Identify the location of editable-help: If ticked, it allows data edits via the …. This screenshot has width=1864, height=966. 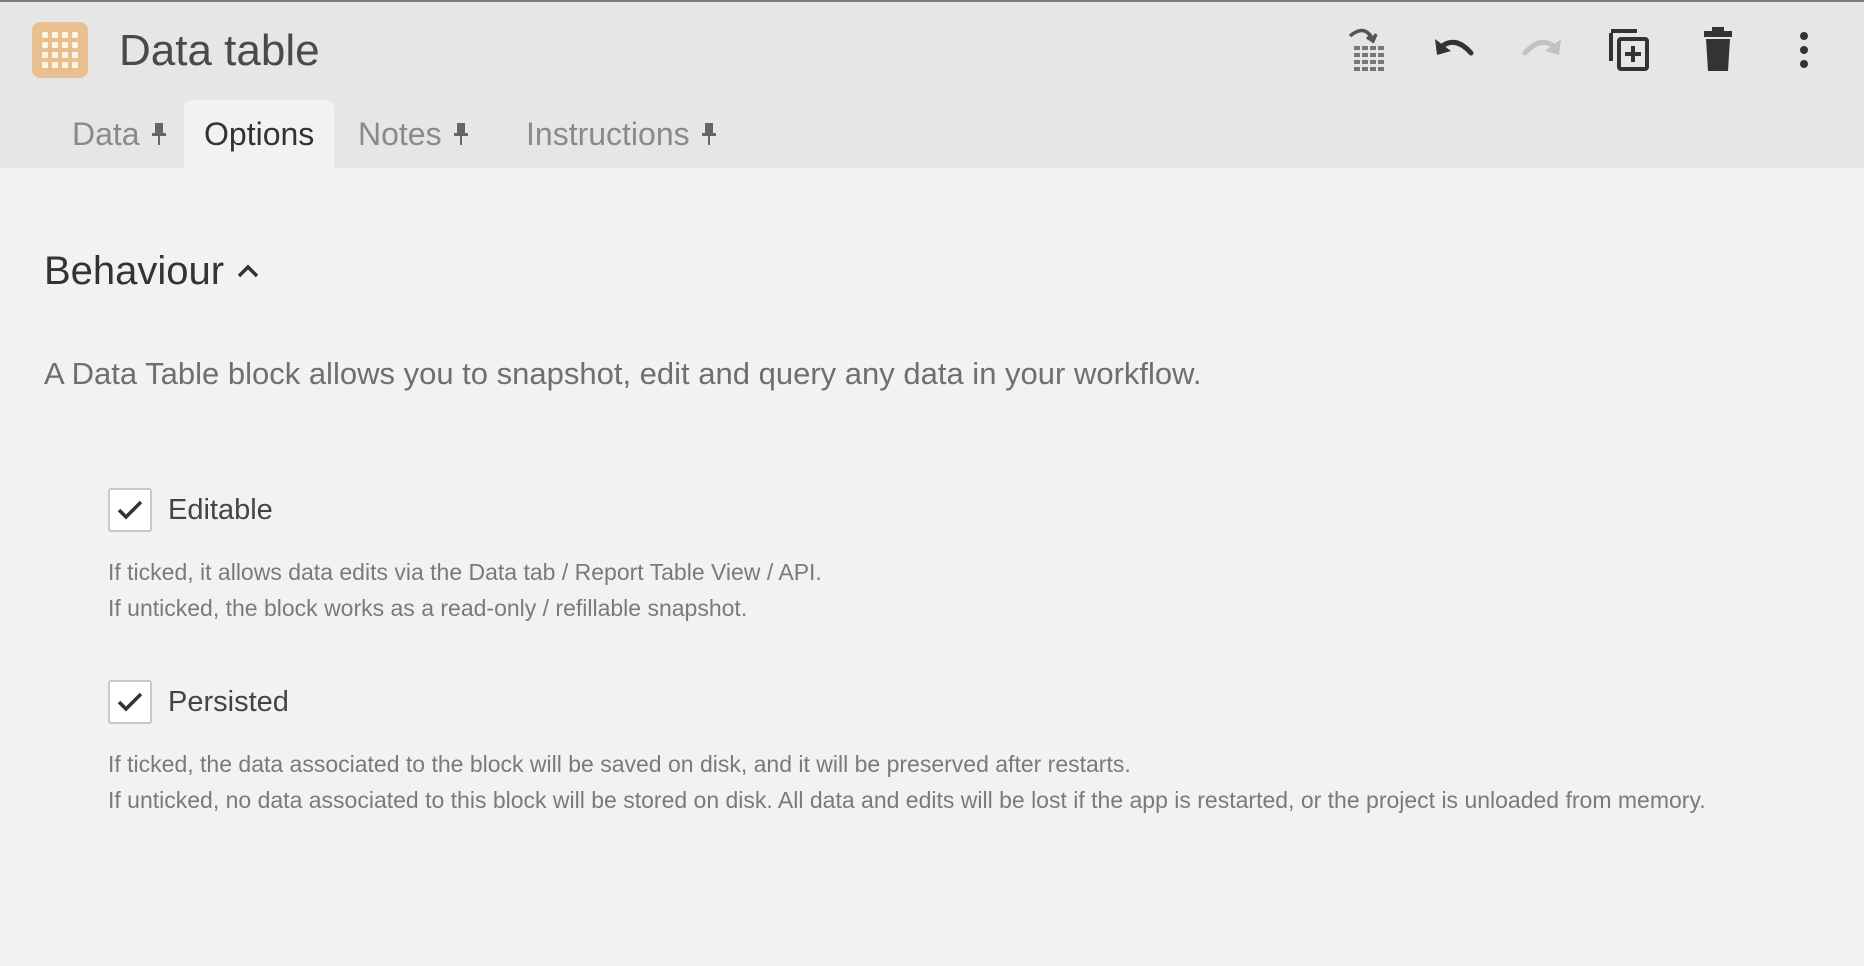
(465, 590).